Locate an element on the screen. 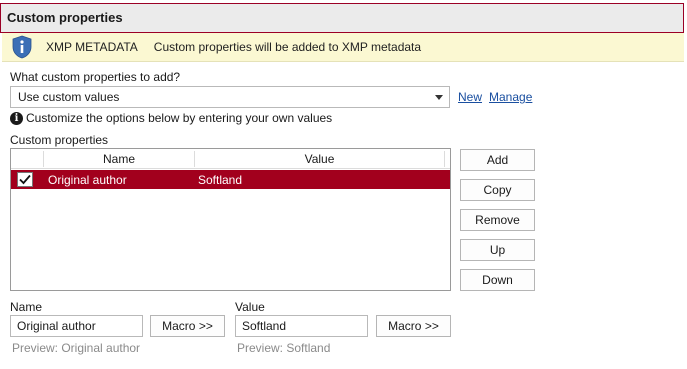 The image size is (687, 369). value-preview: Preview: Softland is located at coordinates (284, 348).